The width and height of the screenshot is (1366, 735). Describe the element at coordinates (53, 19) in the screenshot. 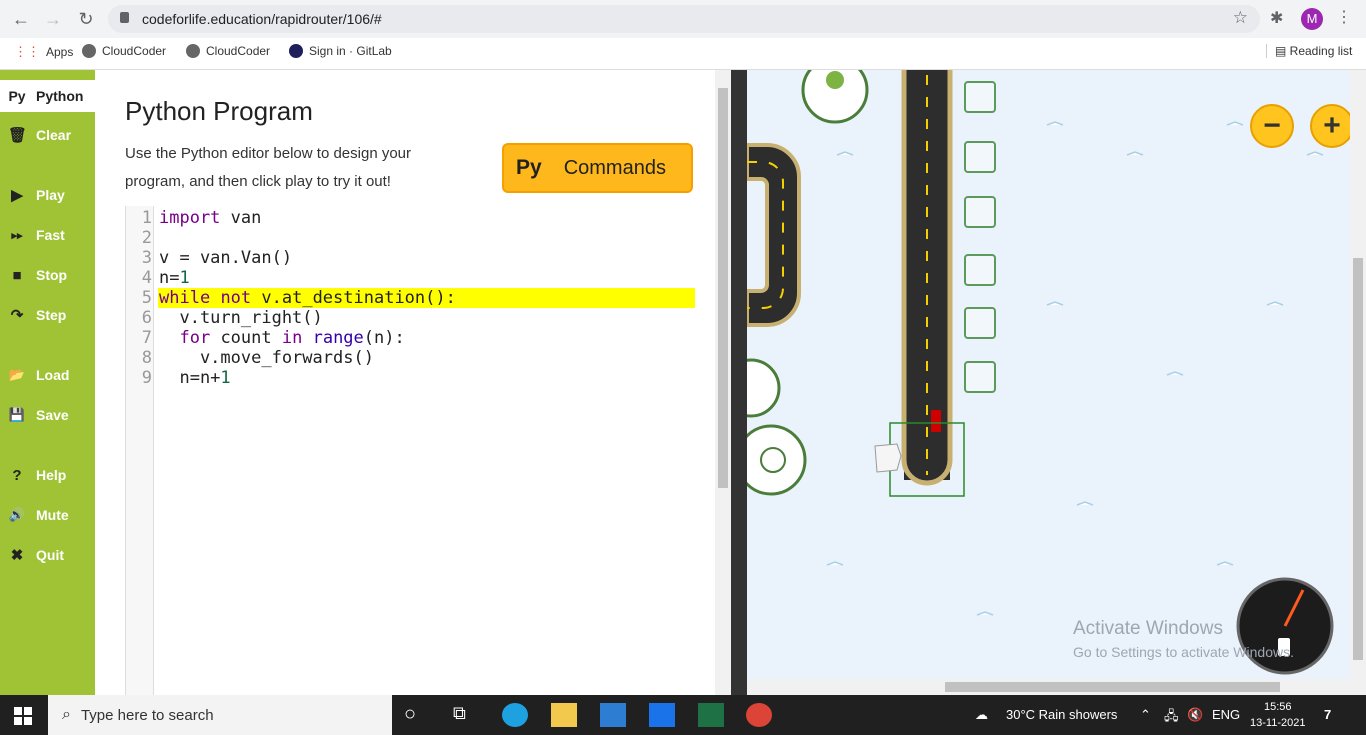

I see `forward-icon: →` at that location.